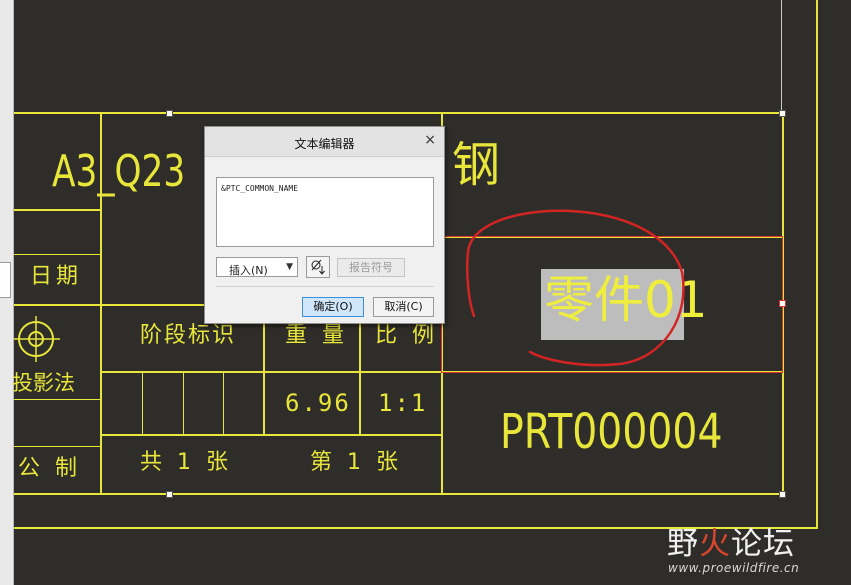  What do you see at coordinates (260, 188) in the screenshot?
I see `note-text-value: &PTC_COMMON_NAME` at bounding box center [260, 188].